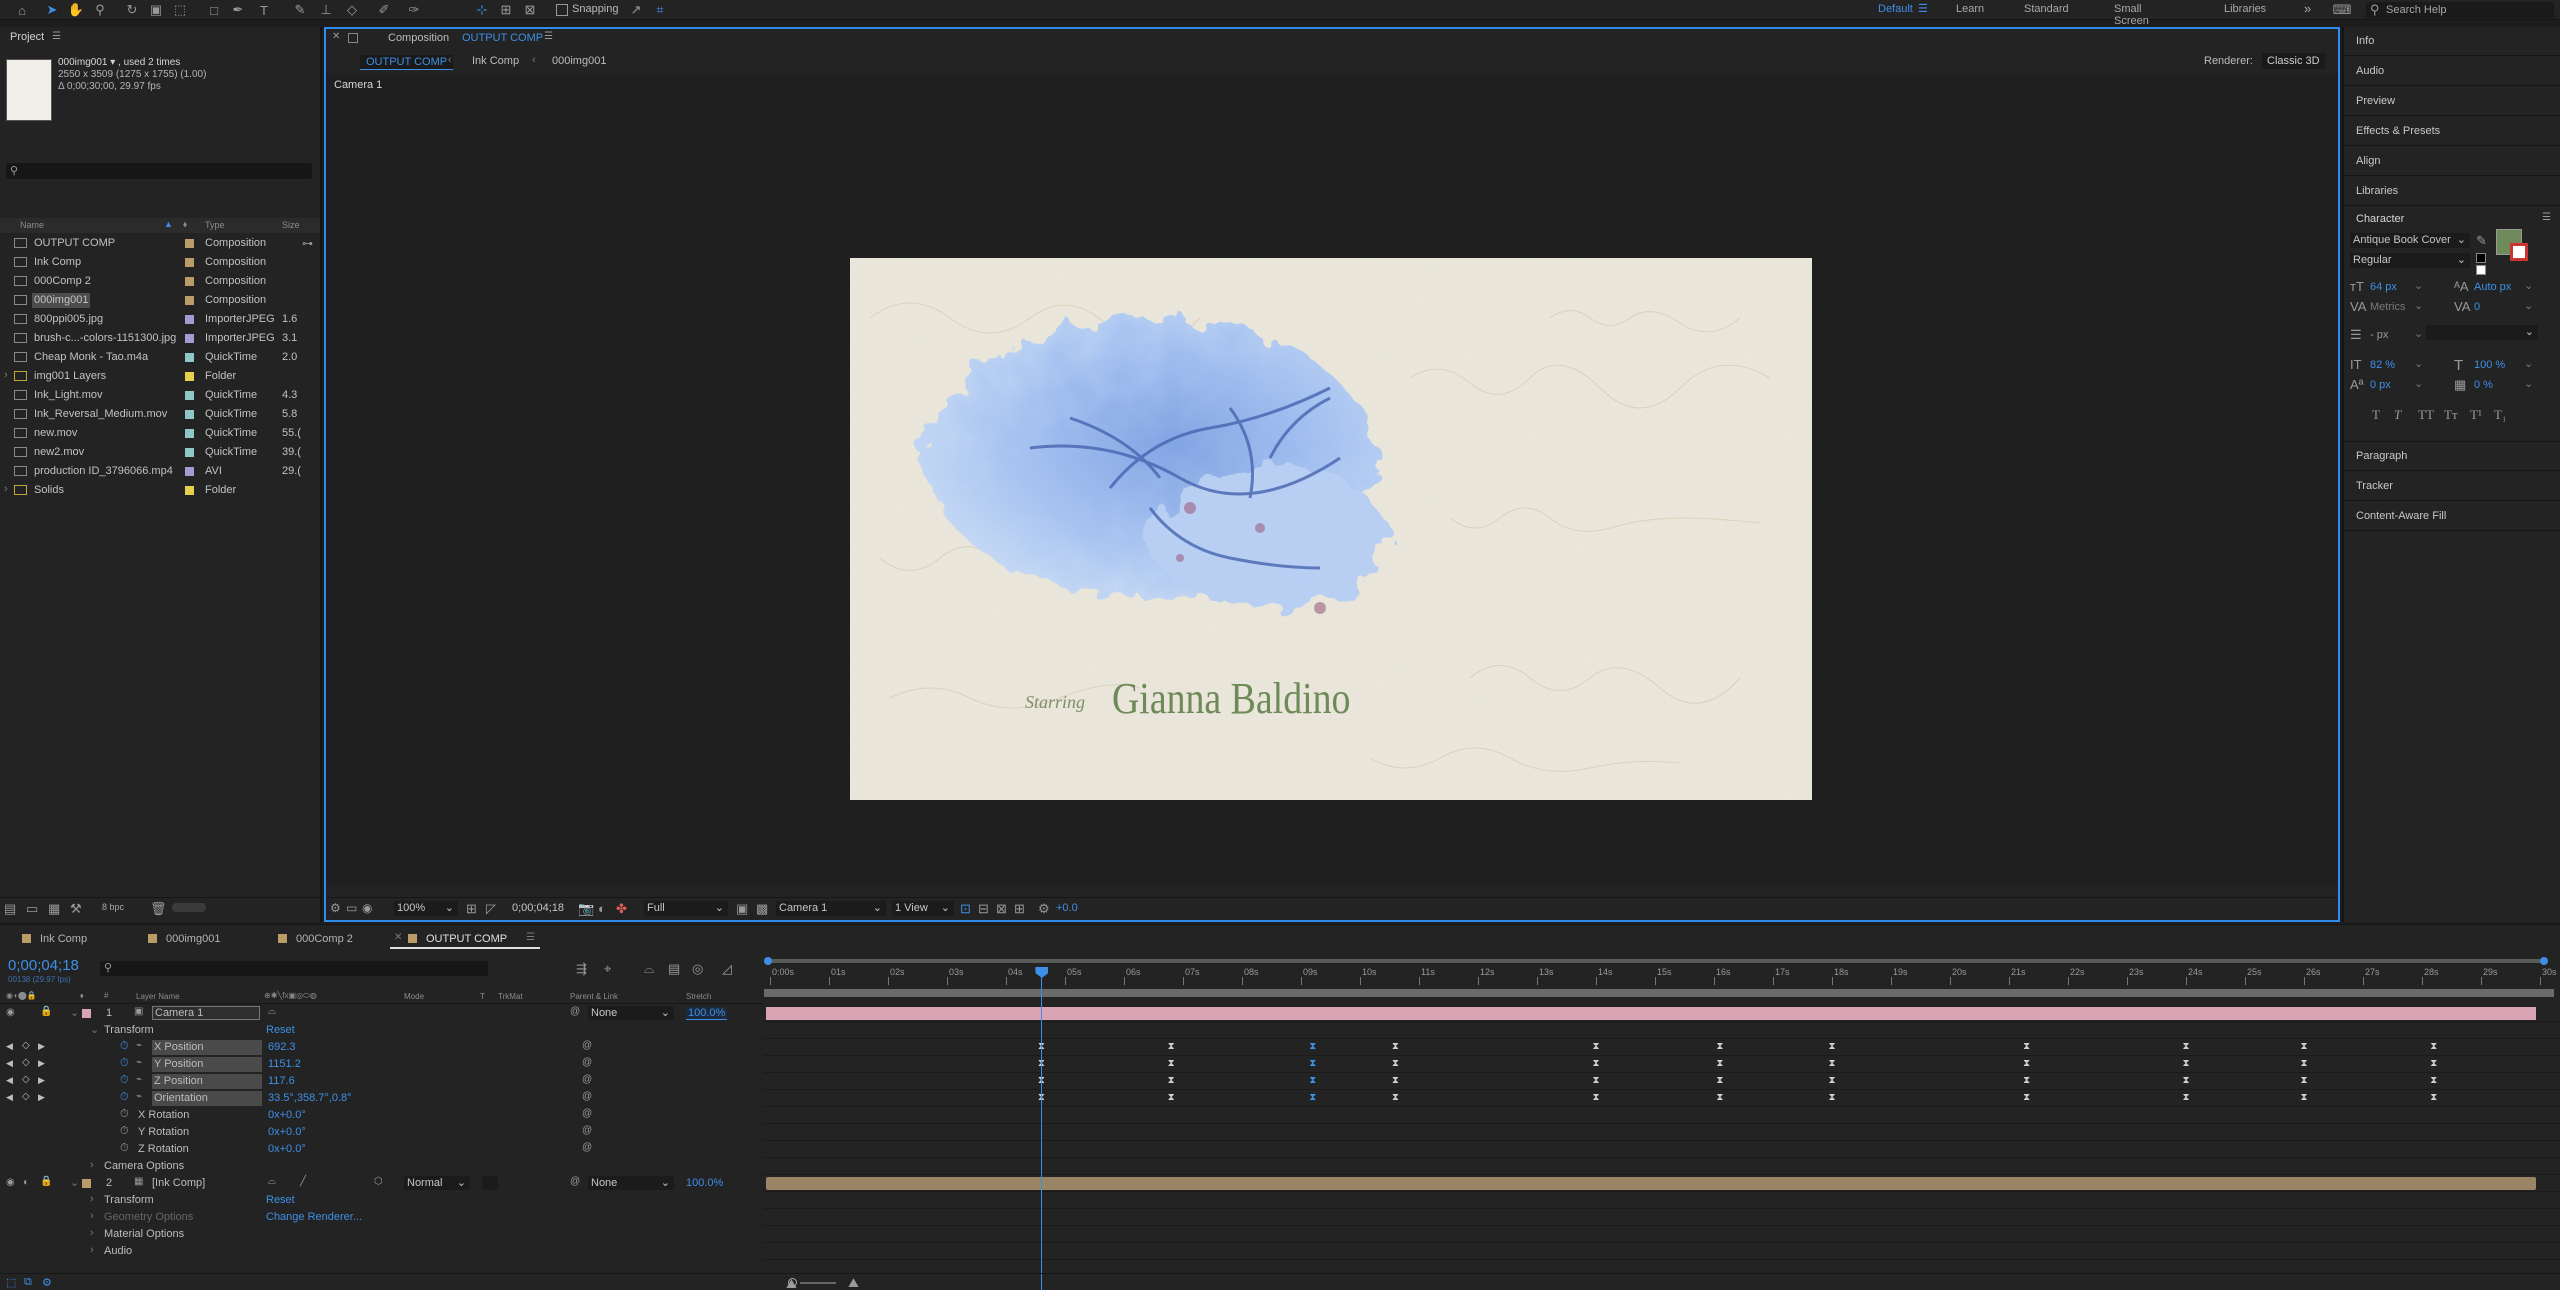  What do you see at coordinates (2476, 415) in the screenshot?
I see `superscript-icon: T¹` at bounding box center [2476, 415].